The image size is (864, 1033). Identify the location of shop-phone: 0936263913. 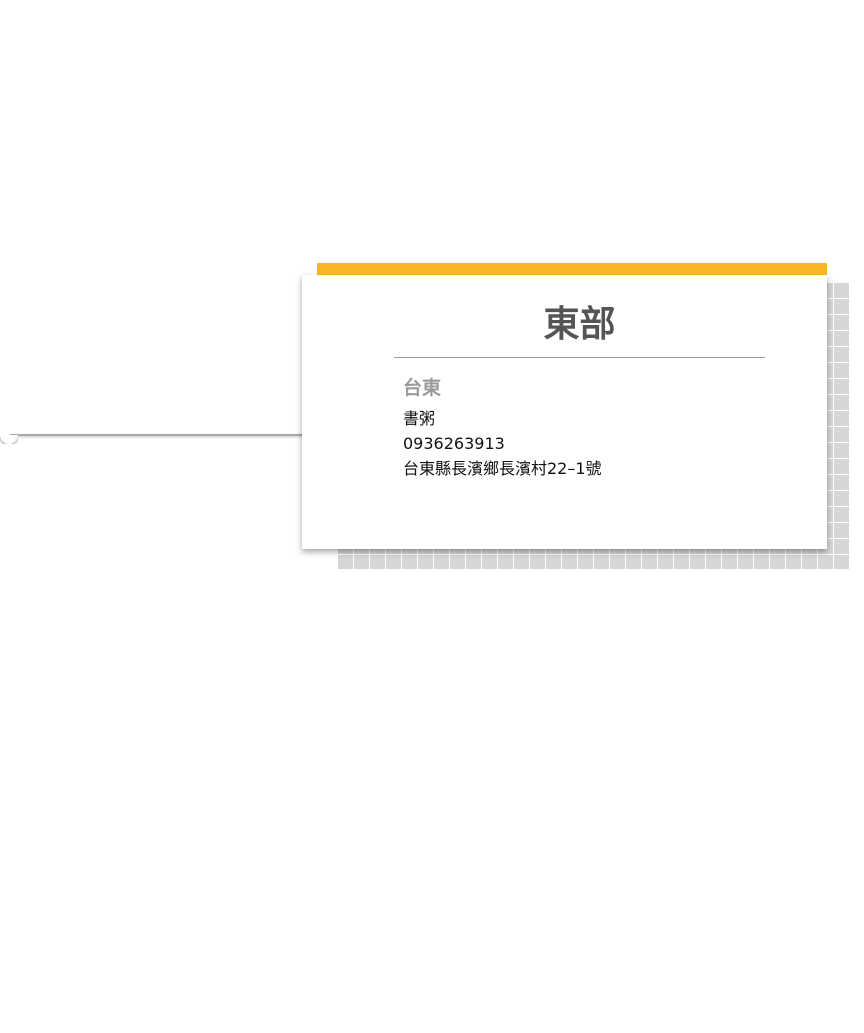
(454, 443).